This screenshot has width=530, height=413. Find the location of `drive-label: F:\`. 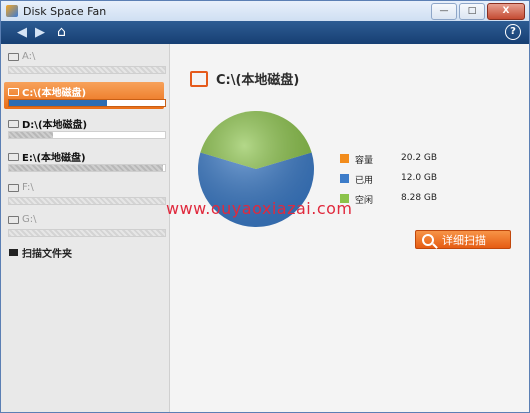

drive-label: F:\ is located at coordinates (28, 187).